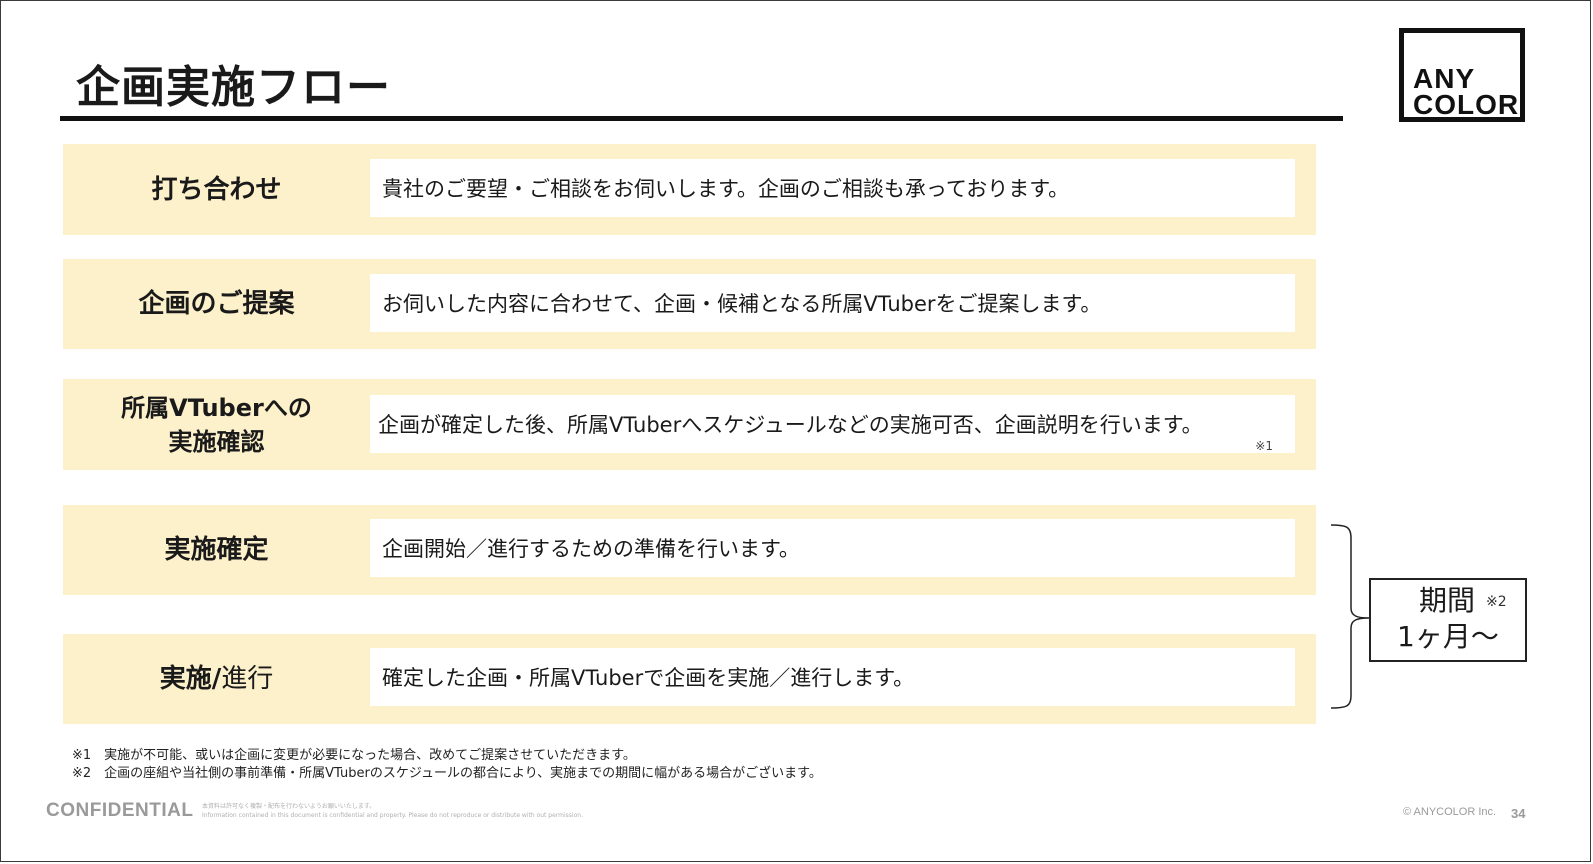  What do you see at coordinates (1466, 104) in the screenshot?
I see `logo-line-2: COLOR` at bounding box center [1466, 104].